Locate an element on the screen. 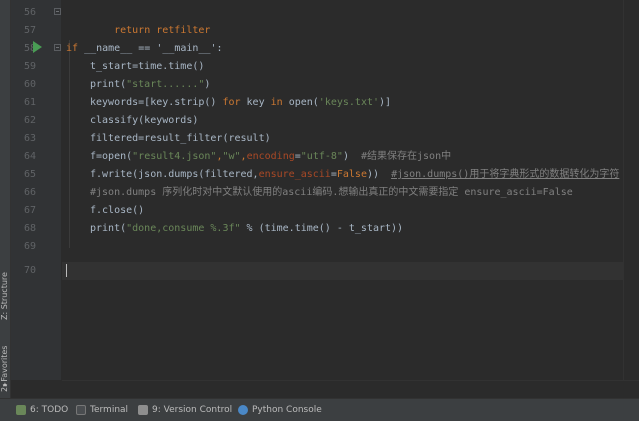 The image size is (639, 421). code-token: in is located at coordinates (276, 102).